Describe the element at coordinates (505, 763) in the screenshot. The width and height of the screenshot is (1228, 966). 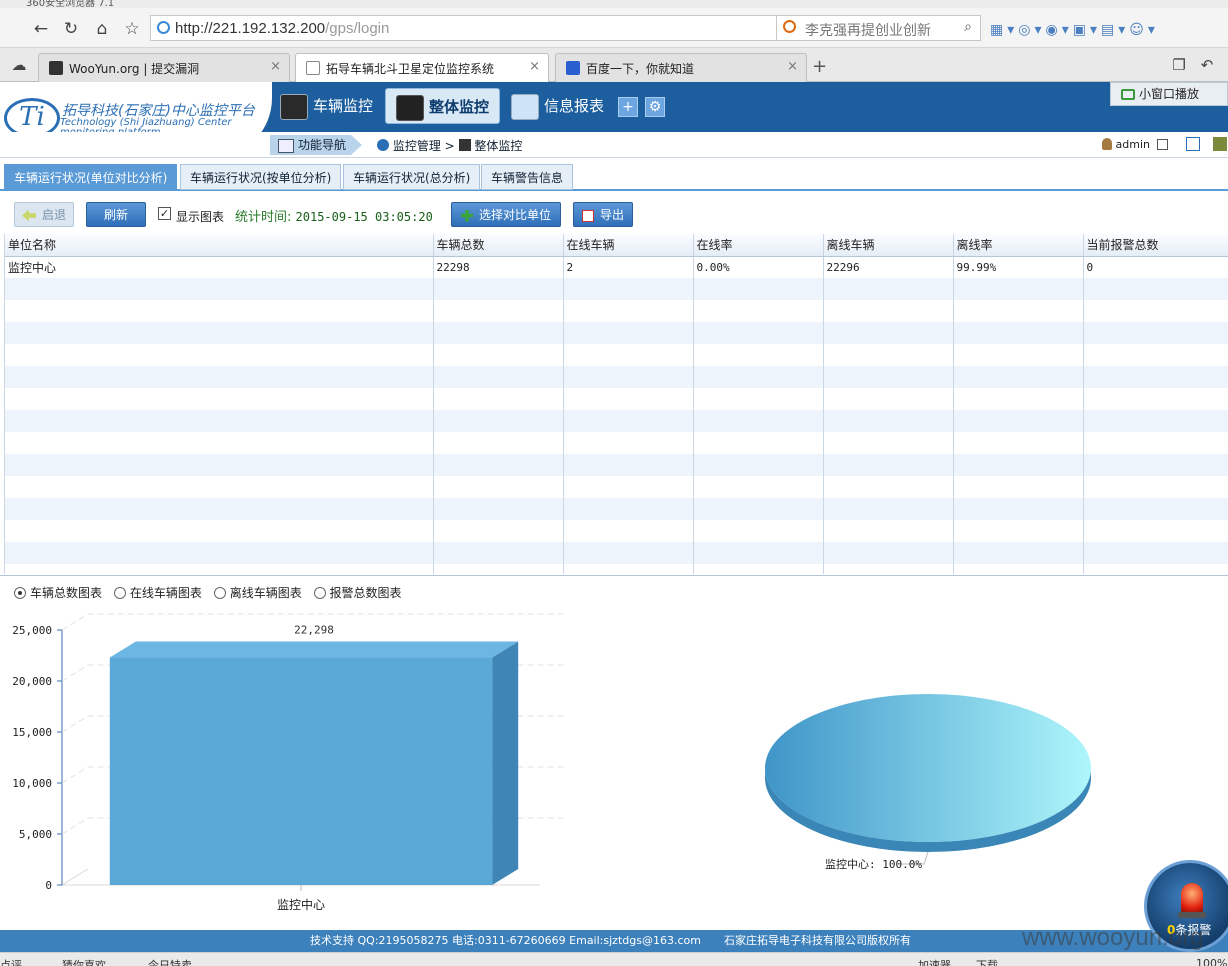
I see `bar-side` at that location.